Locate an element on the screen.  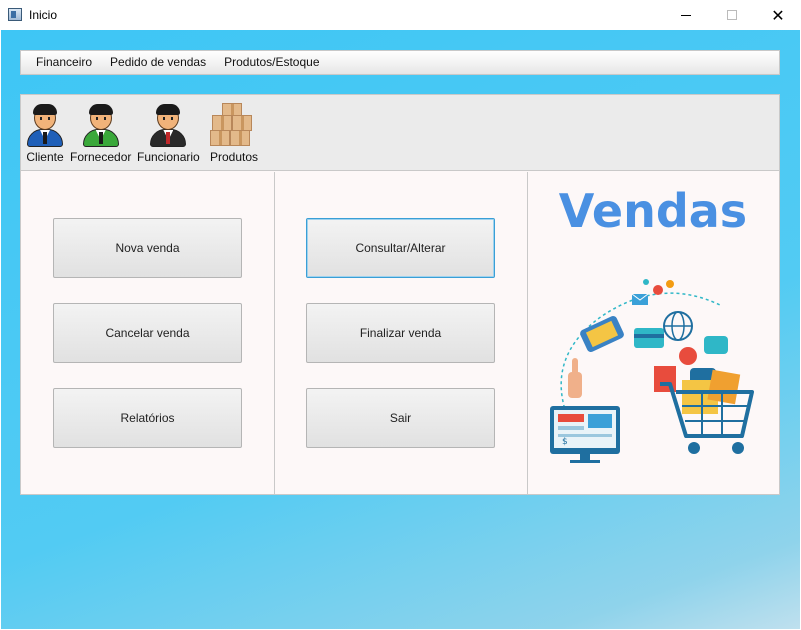
title-bar: Inicio ✕ is located at coordinates (400, 15).